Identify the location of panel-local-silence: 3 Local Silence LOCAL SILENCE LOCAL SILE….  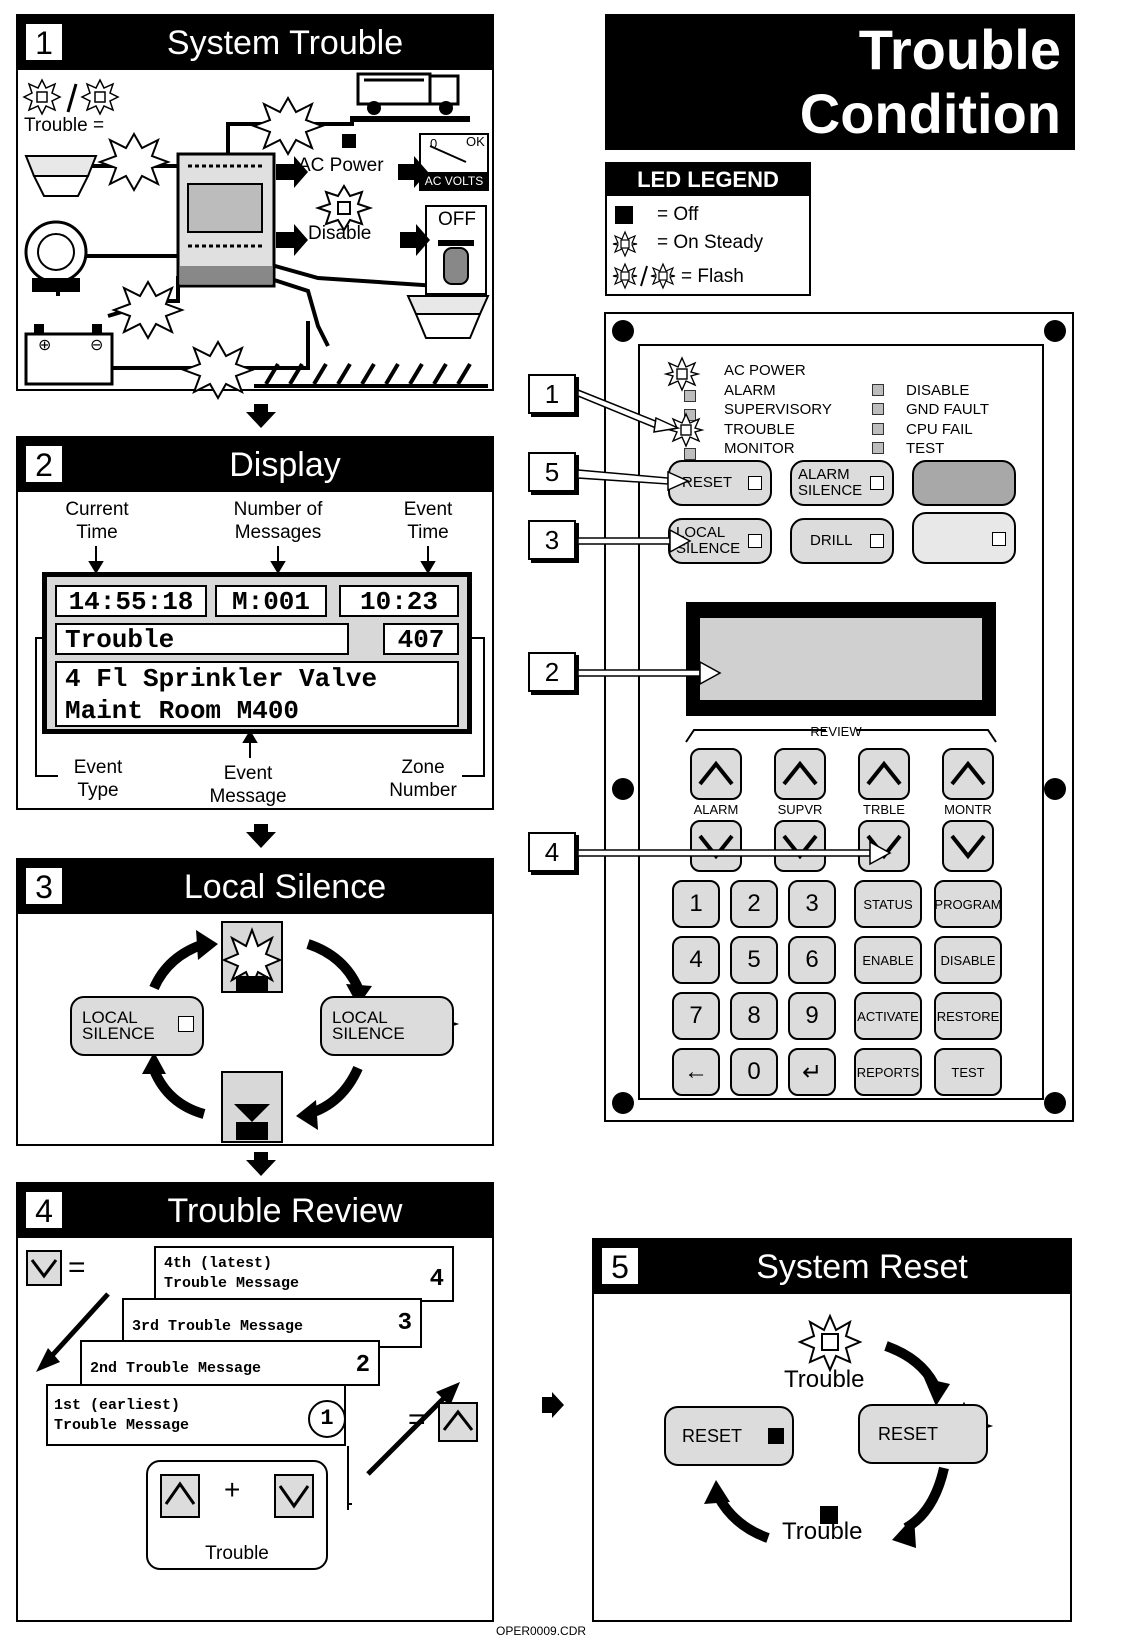
(255, 1002).